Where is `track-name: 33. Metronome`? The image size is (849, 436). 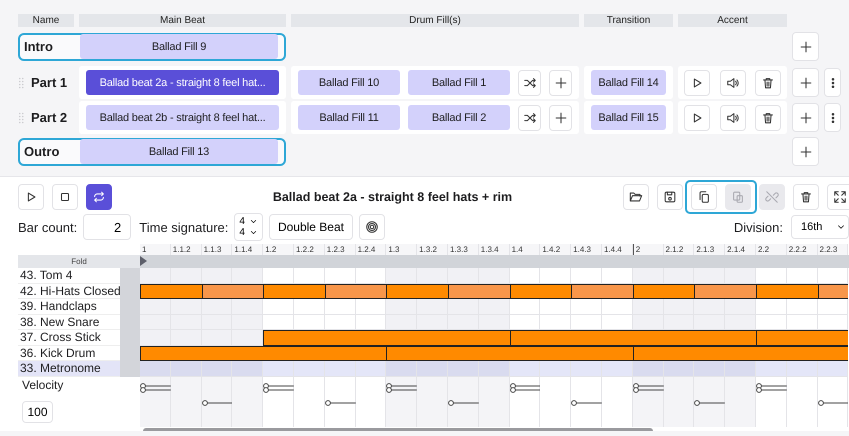
track-name: 33. Metronome is located at coordinates (69, 368).